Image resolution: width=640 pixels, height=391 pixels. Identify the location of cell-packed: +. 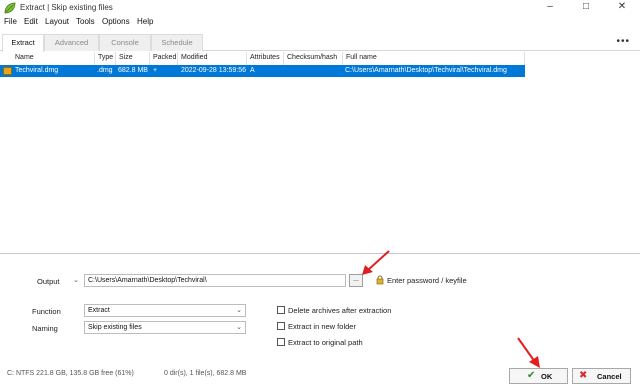
(155, 70).